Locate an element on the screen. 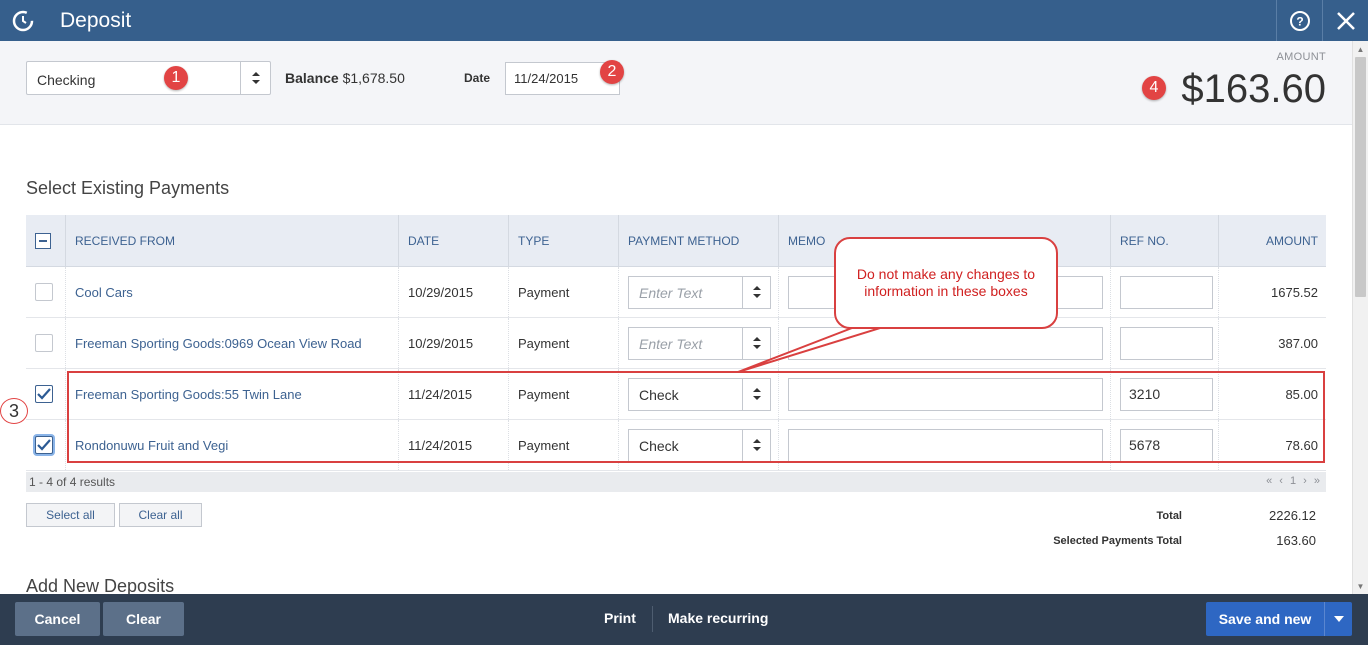 This screenshot has height=645, width=1368. history-icon is located at coordinates (23, 20).